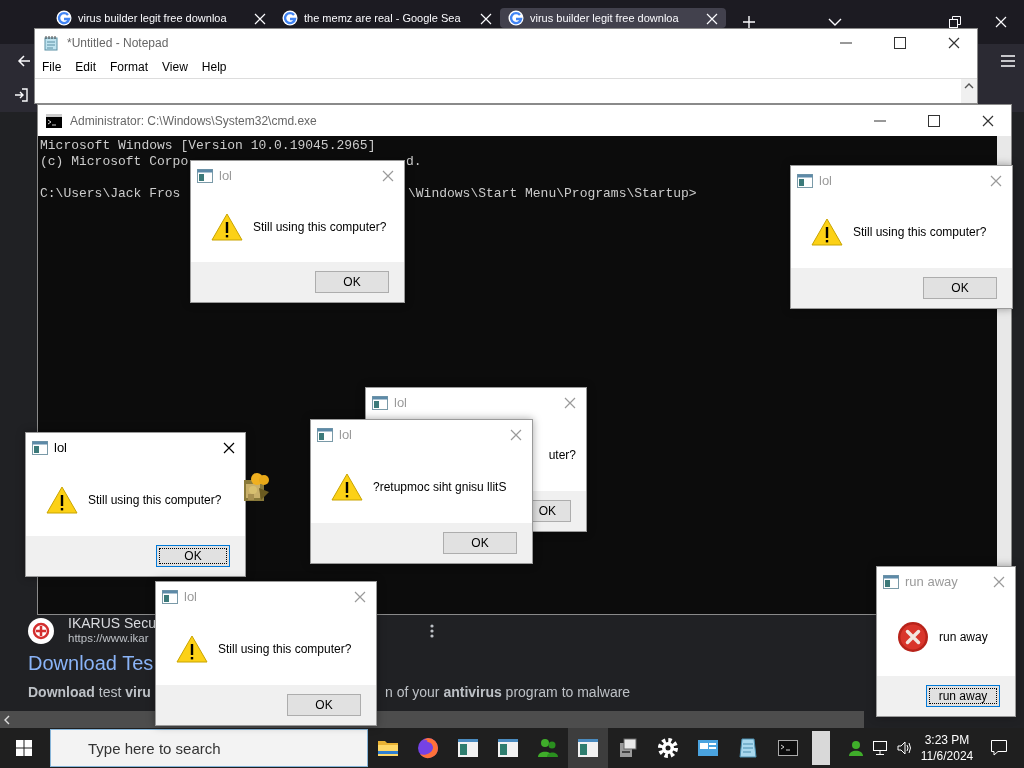  Describe the element at coordinates (118, 43) in the screenshot. I see `window-title: *Untitled - Notepad` at that location.